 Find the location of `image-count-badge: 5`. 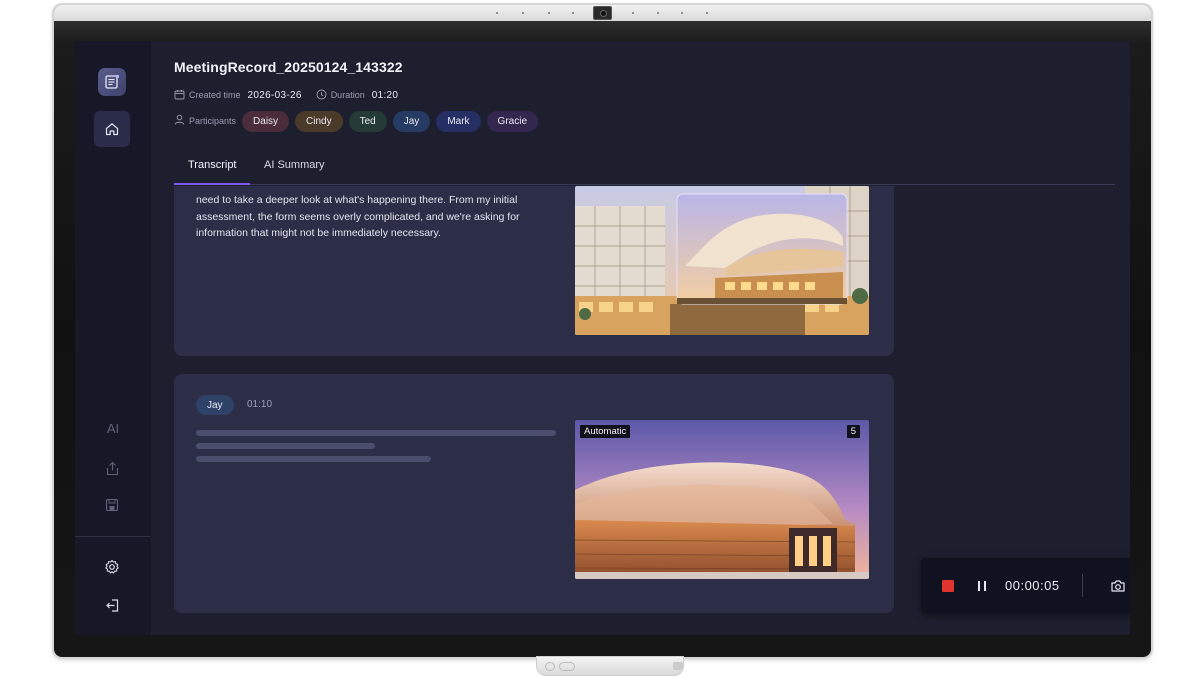

image-count-badge: 5 is located at coordinates (853, 431).